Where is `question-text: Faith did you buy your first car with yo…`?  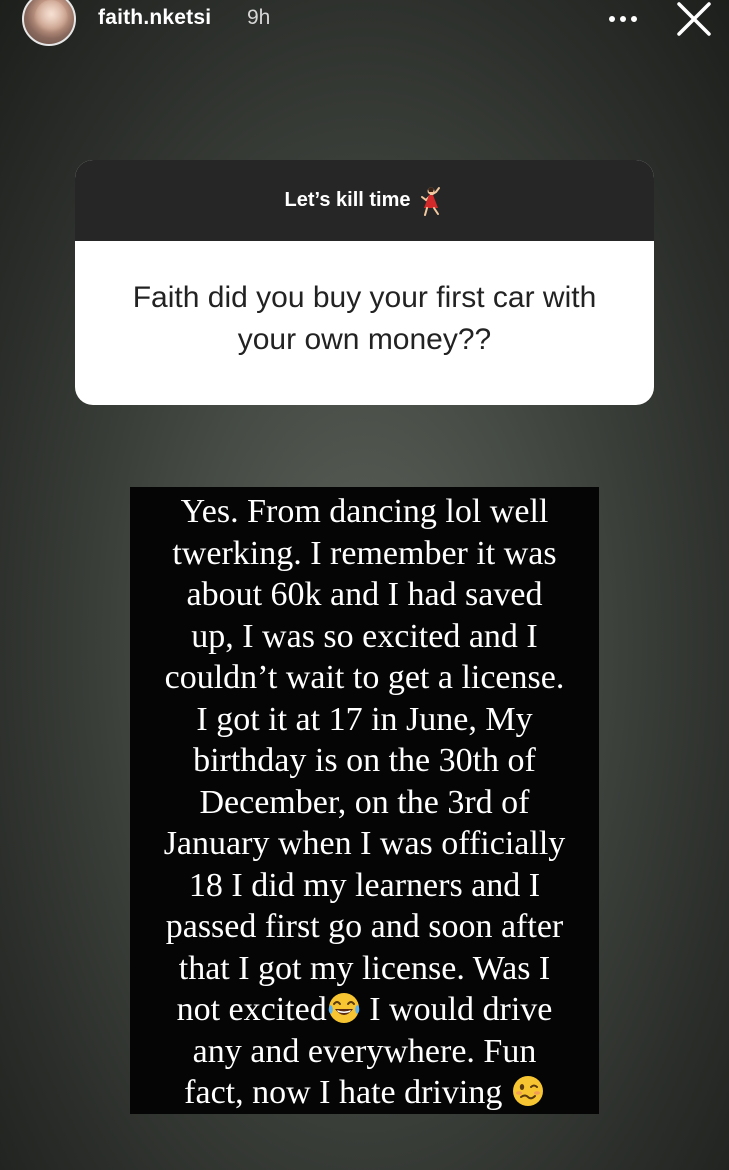 question-text: Faith did you buy your first car with yo… is located at coordinates (364, 318).